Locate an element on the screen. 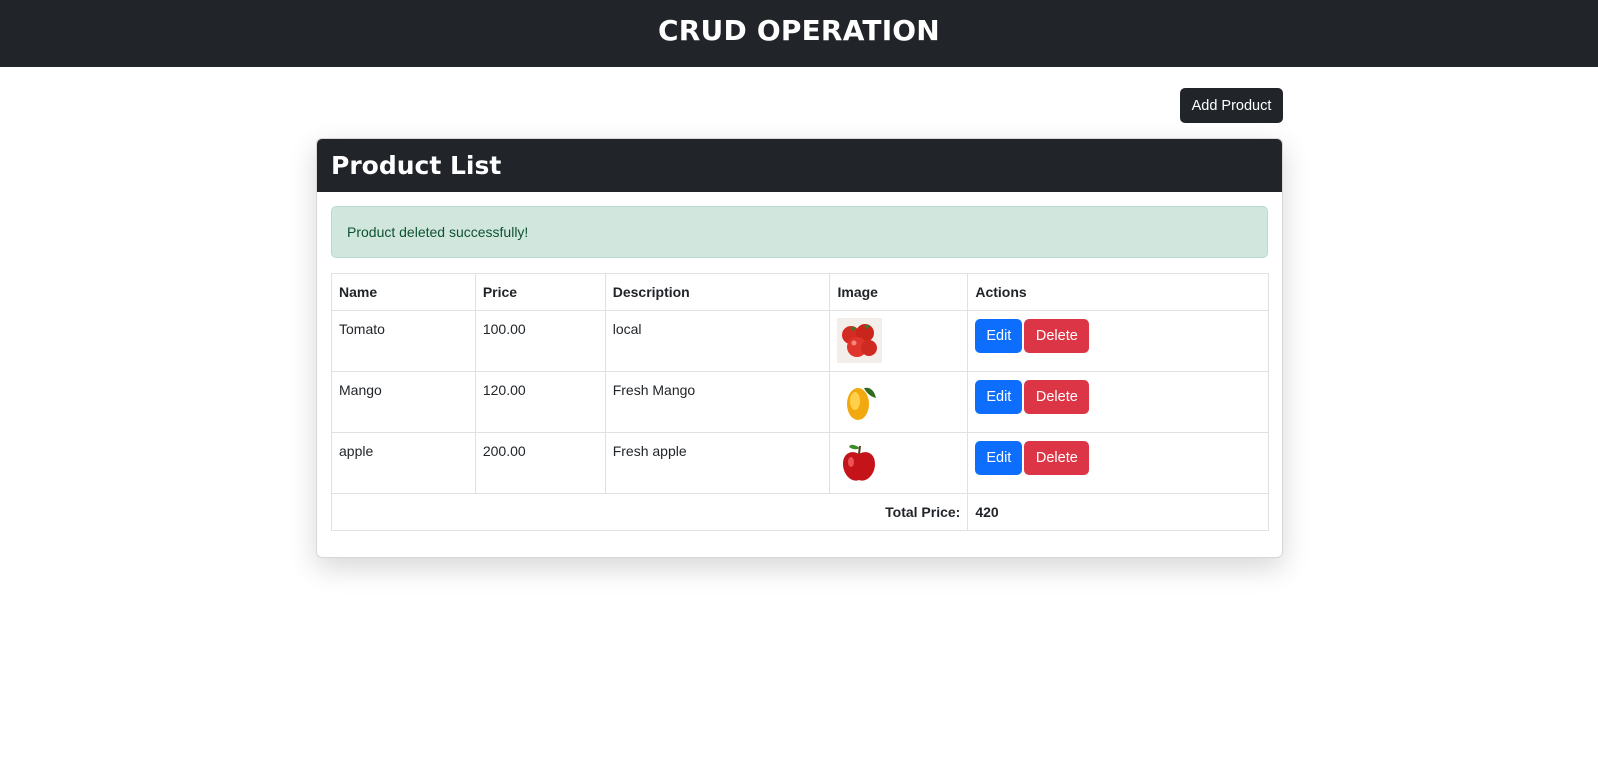 Image resolution: width=1598 pixels, height=764 pixels. card-title: Product List is located at coordinates (416, 165).